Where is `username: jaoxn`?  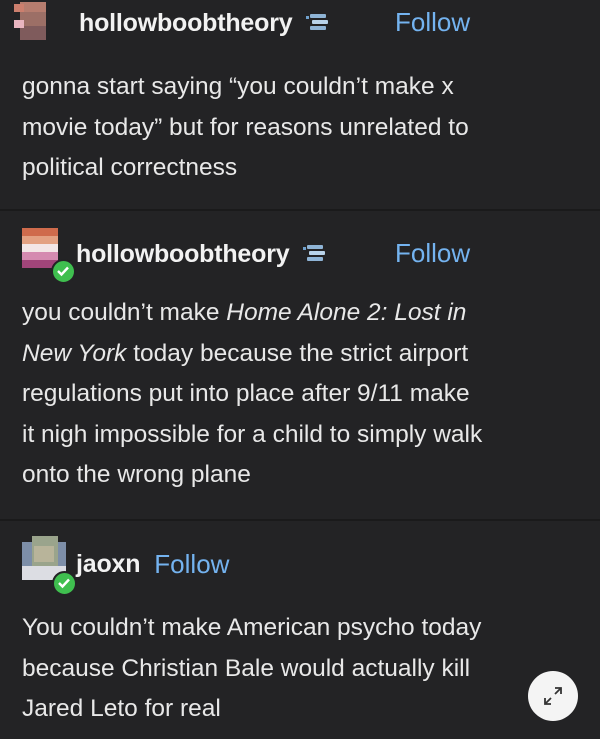 username: jaoxn is located at coordinates (108, 564).